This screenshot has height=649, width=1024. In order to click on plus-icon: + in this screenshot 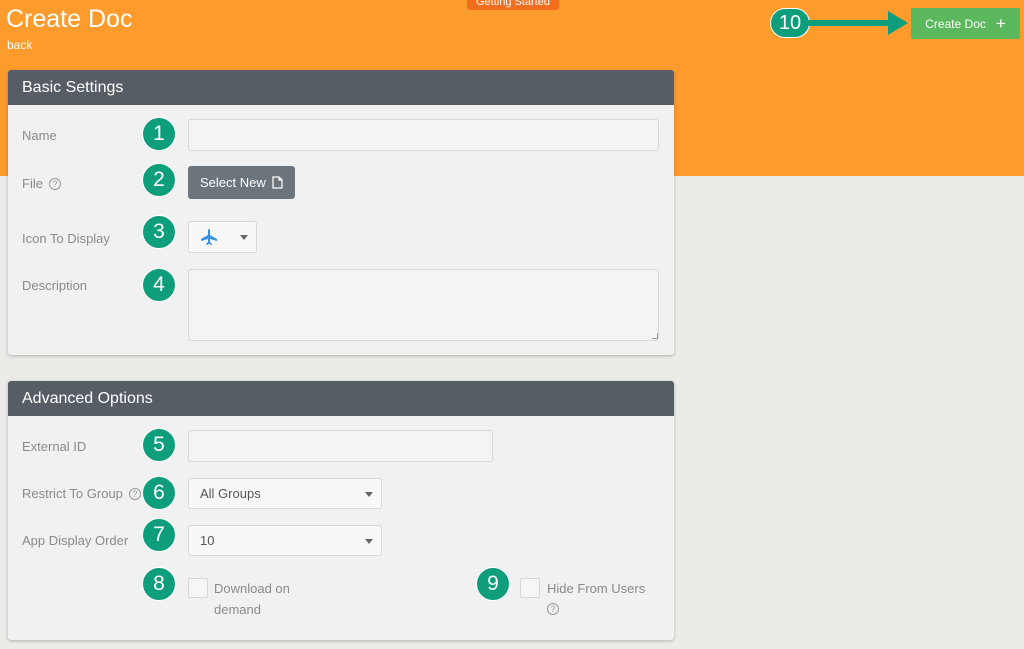, I will do `click(1000, 23)`.